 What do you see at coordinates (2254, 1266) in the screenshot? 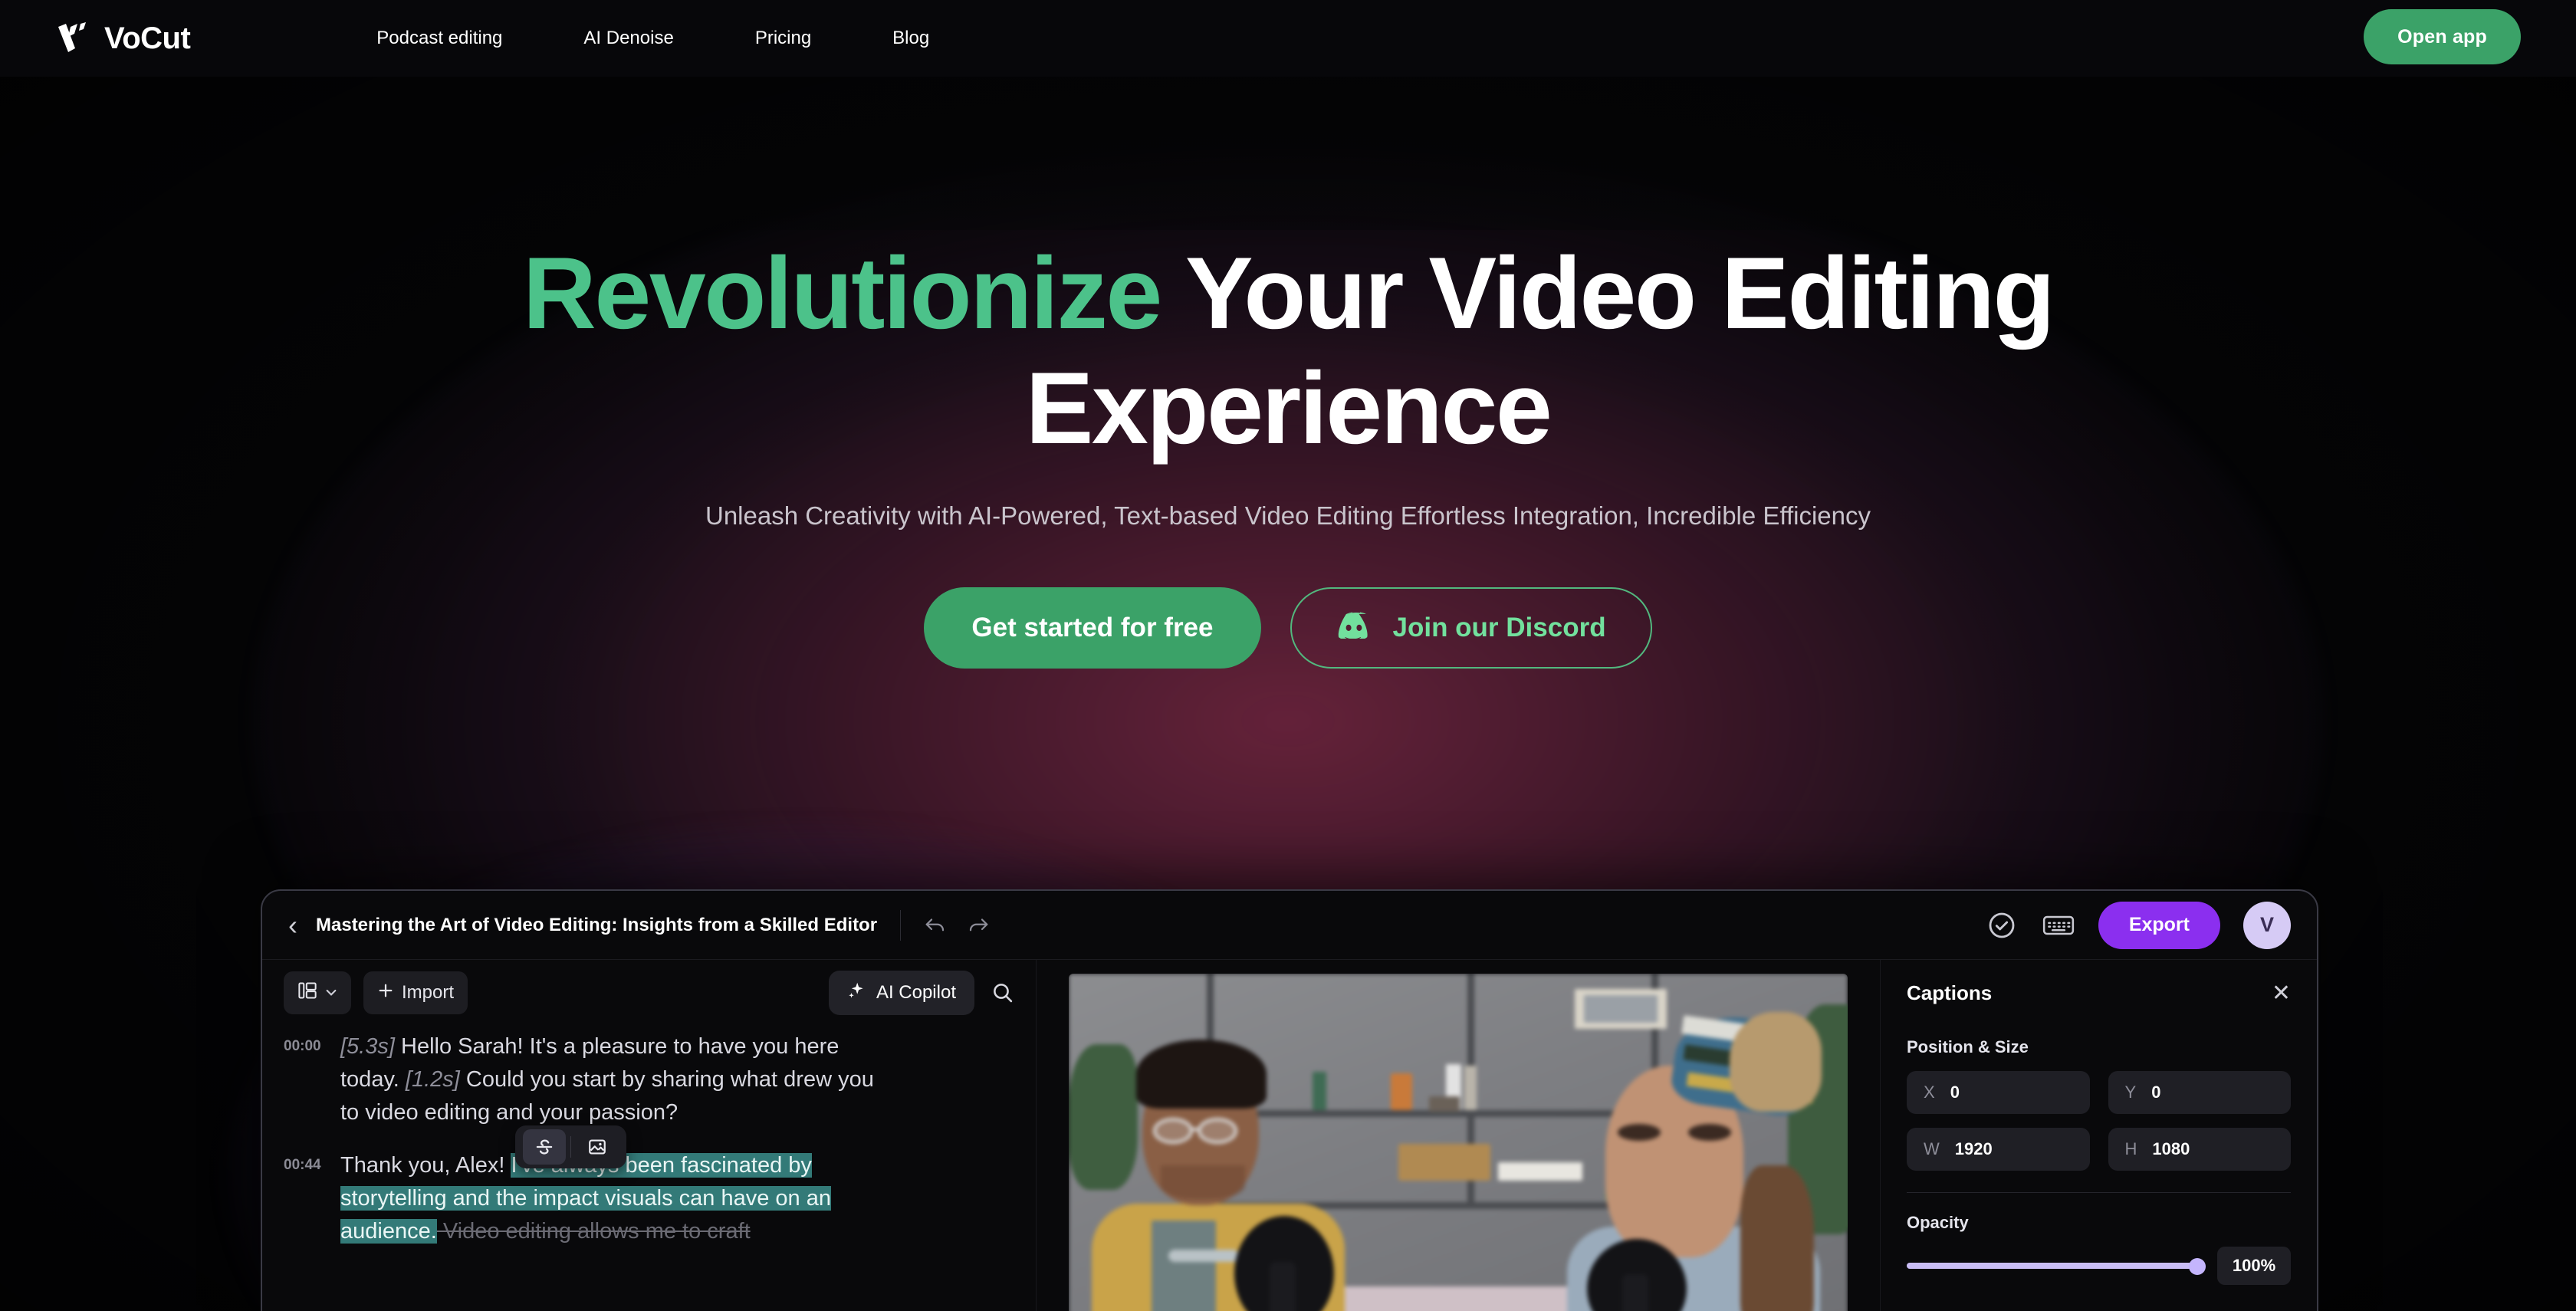
I see `opacity-value: 100%` at bounding box center [2254, 1266].